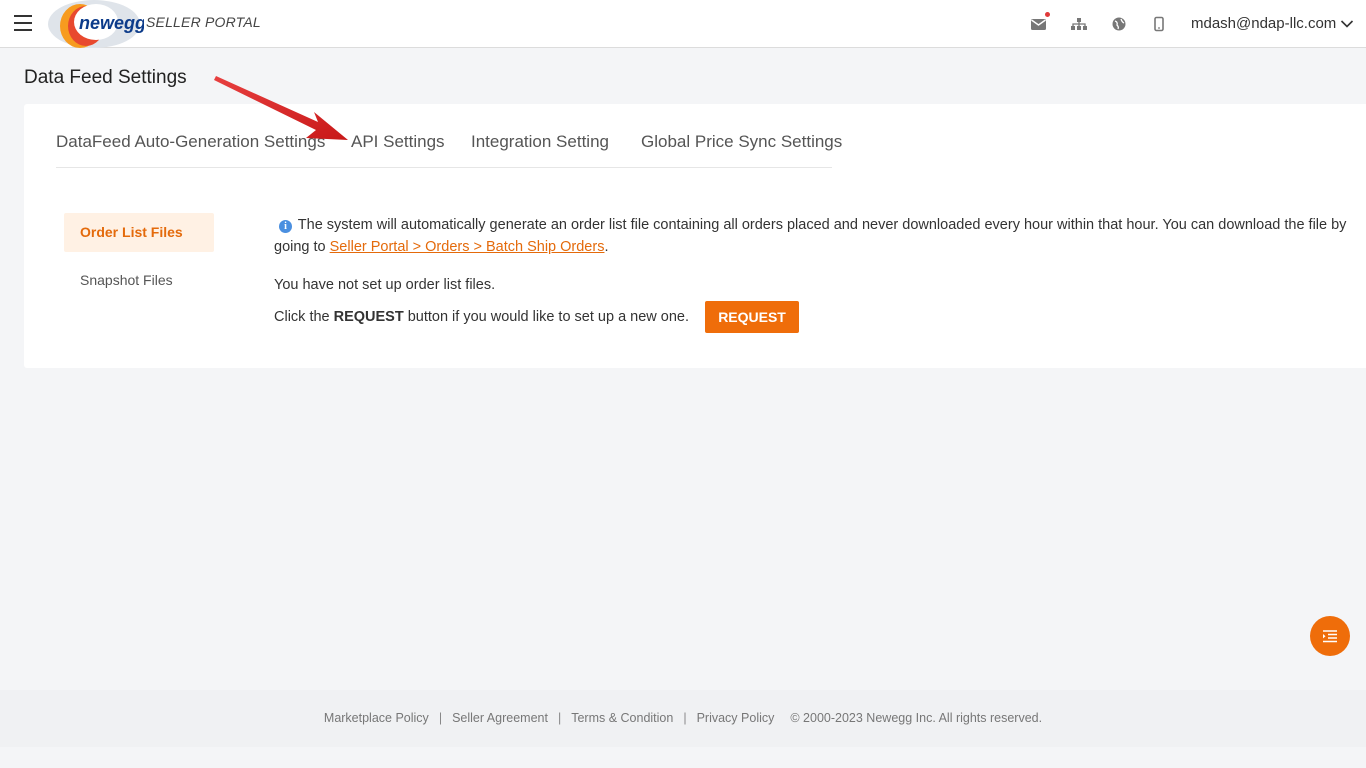 This screenshot has width=1366, height=768. Describe the element at coordinates (606, 247) in the screenshot. I see `info-text-2-suffix: .` at that location.